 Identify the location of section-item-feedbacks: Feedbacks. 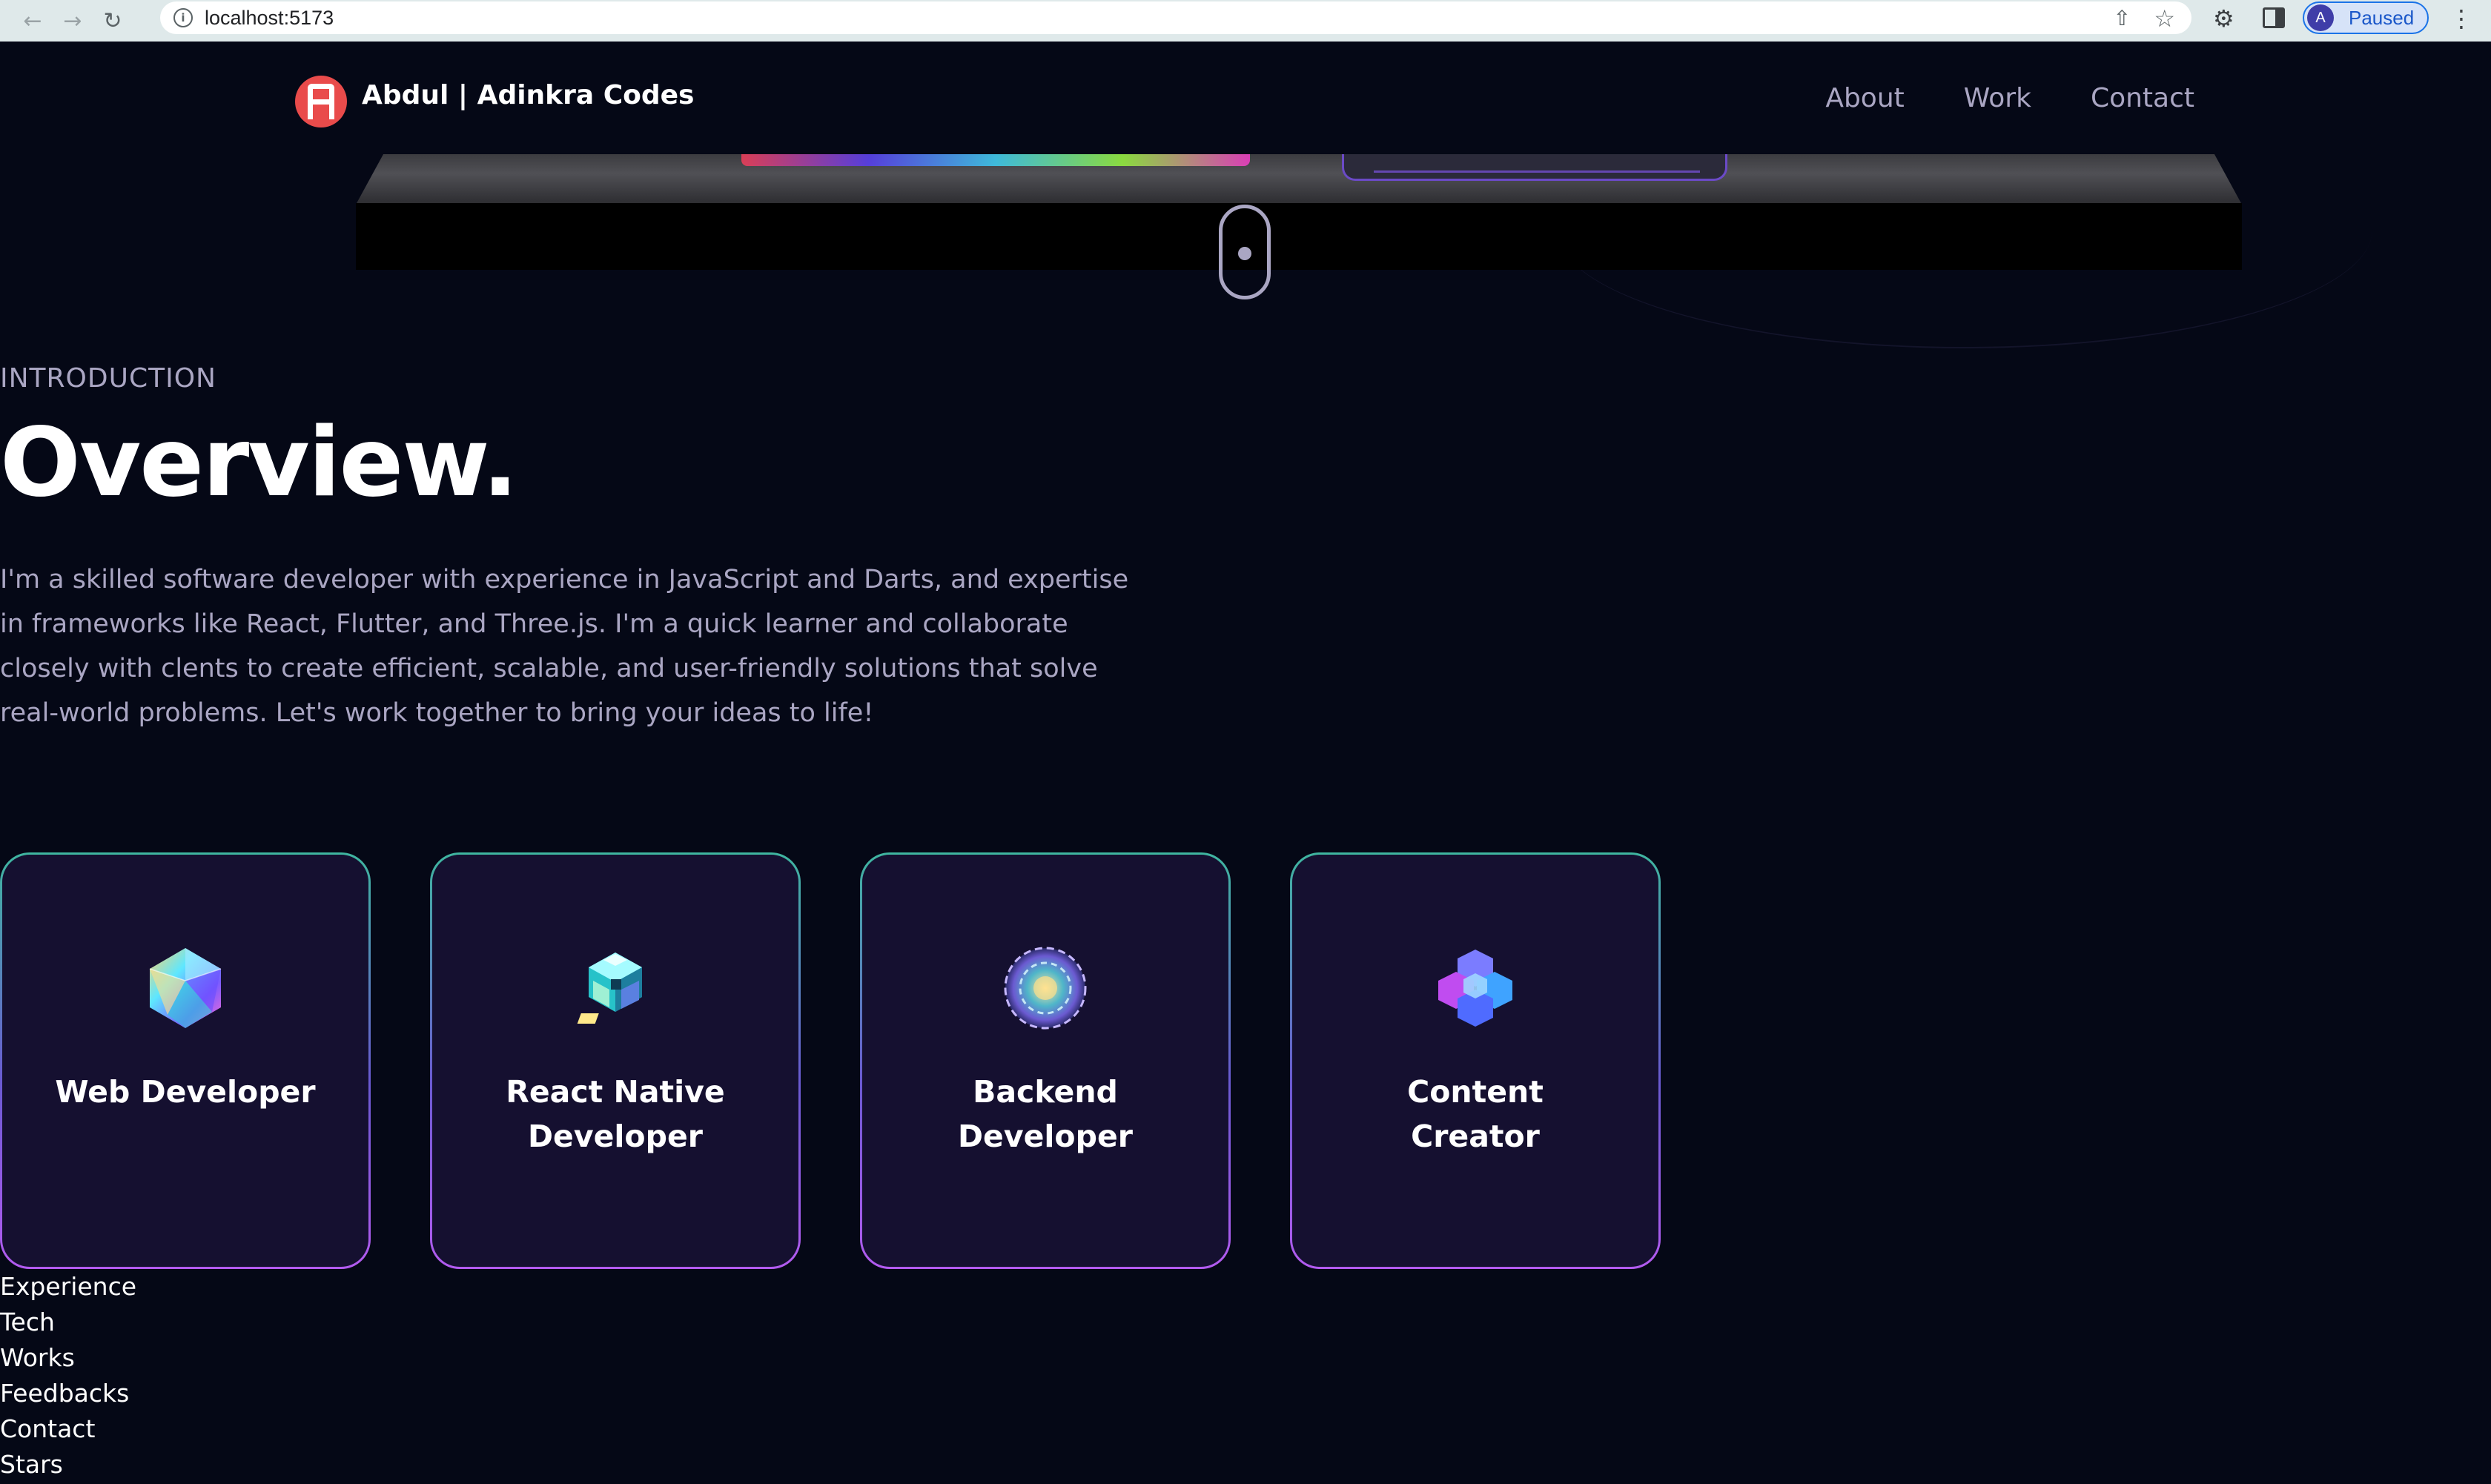
(65, 1393).